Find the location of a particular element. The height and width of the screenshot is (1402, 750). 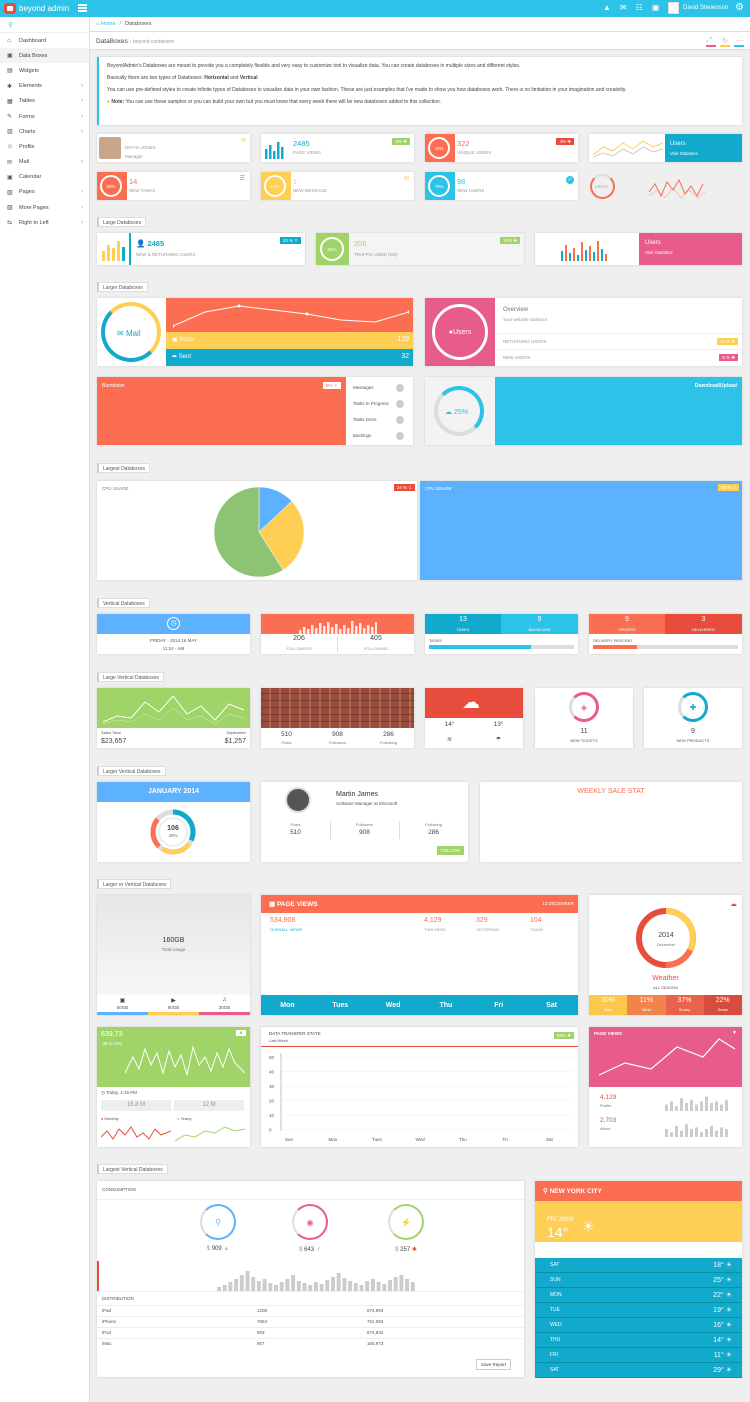

sidebar-item-mail: ✉ Mail › is located at coordinates (44, 162).